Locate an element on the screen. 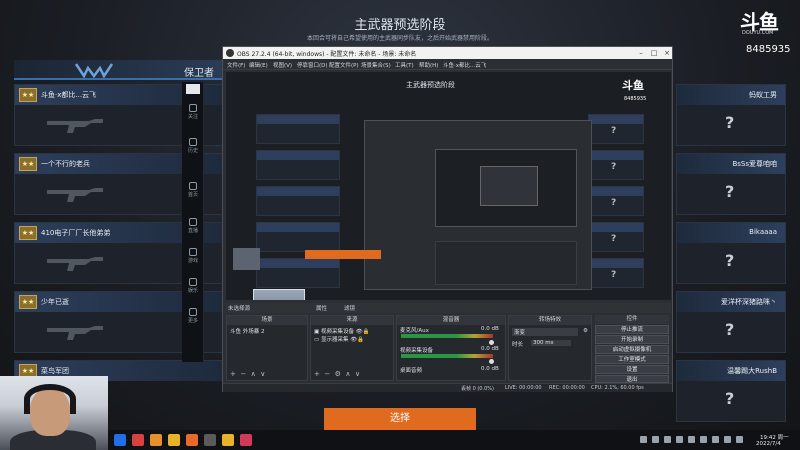  douyu-app-logo is located at coordinates (193, 89).